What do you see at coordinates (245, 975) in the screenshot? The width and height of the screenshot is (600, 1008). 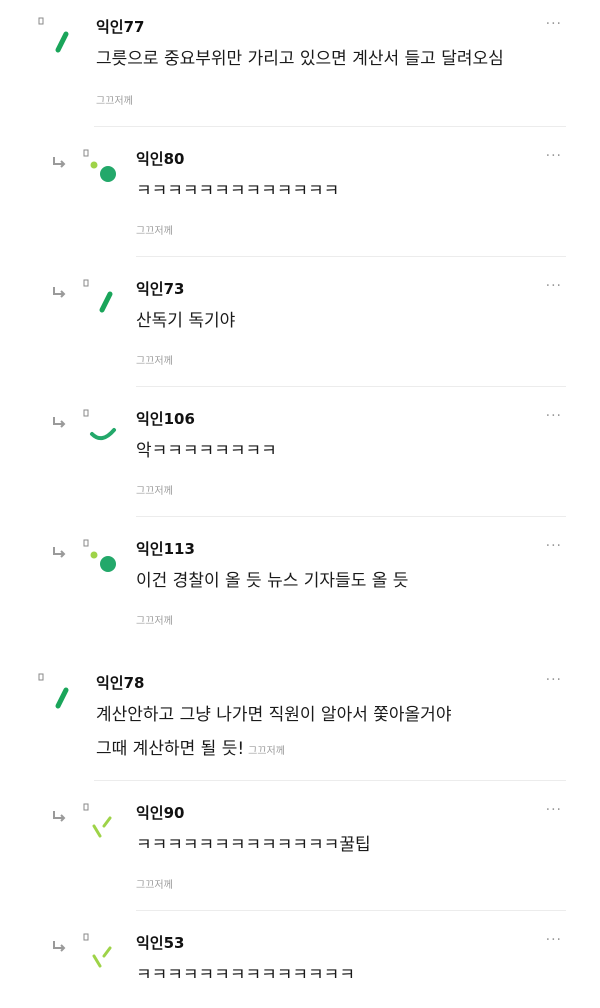 I see `comment-text: ㅋㅋㅋㅋㅋㅋㅋㅋㅋㅋㅋㅋㅋㅋ` at bounding box center [245, 975].